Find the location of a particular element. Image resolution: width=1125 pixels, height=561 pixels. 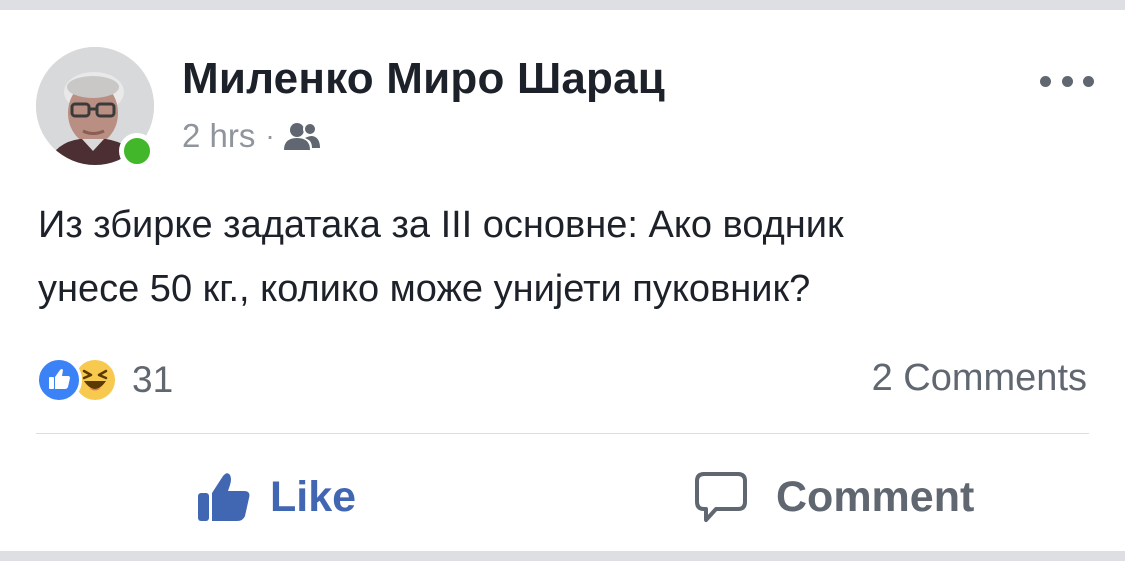

like-button: Like is located at coordinates (276, 497).